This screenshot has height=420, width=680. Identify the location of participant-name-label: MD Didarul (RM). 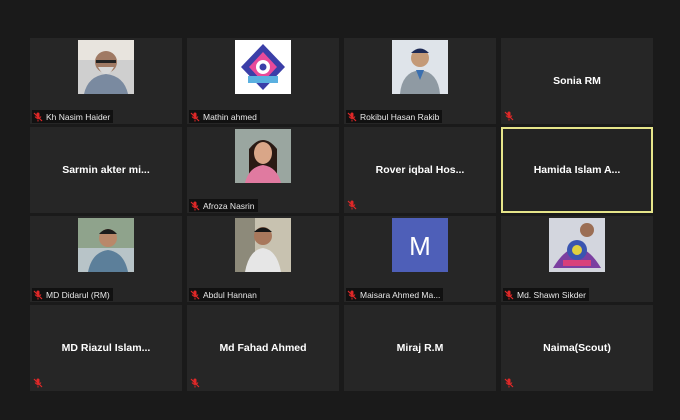
(72, 294).